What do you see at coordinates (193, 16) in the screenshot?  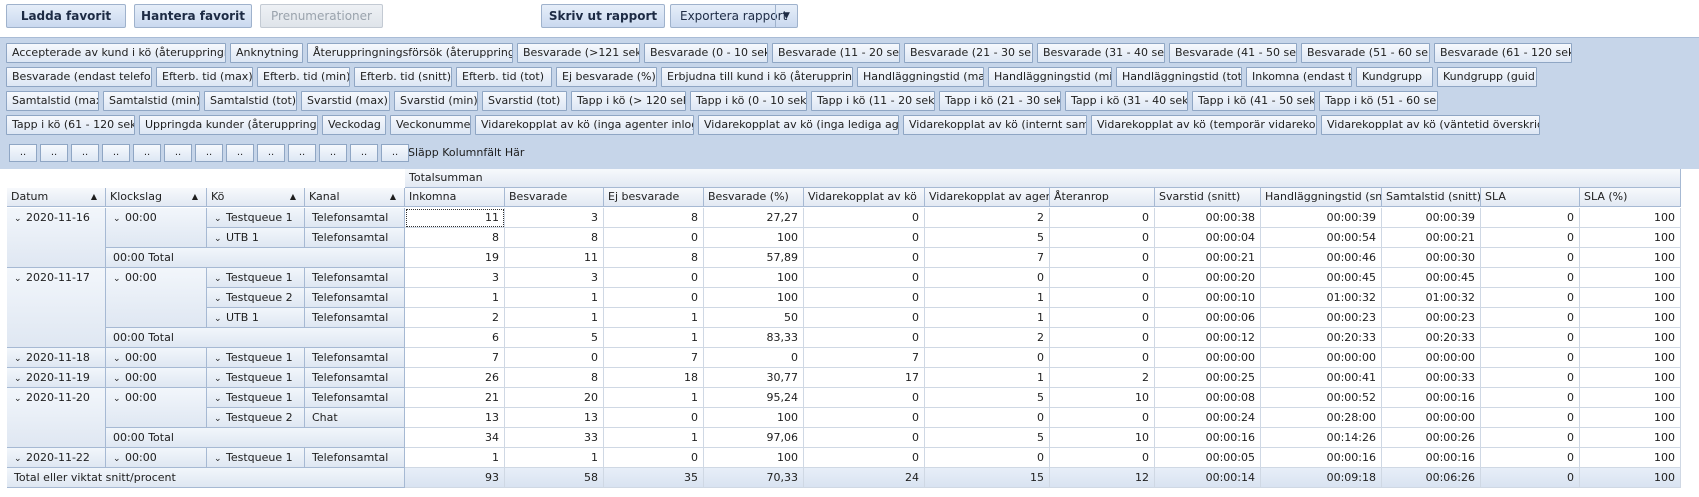 I see `manage-favorites-button: Hantera favorit` at bounding box center [193, 16].